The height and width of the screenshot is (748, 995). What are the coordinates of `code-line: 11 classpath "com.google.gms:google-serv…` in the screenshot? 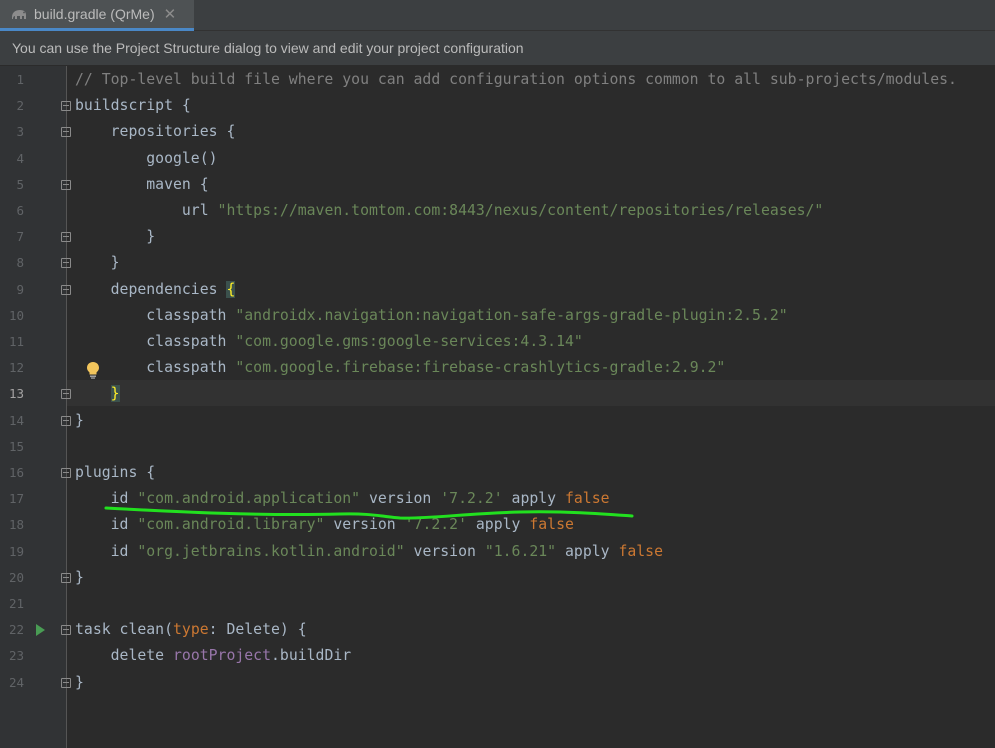 It's located at (497, 342).